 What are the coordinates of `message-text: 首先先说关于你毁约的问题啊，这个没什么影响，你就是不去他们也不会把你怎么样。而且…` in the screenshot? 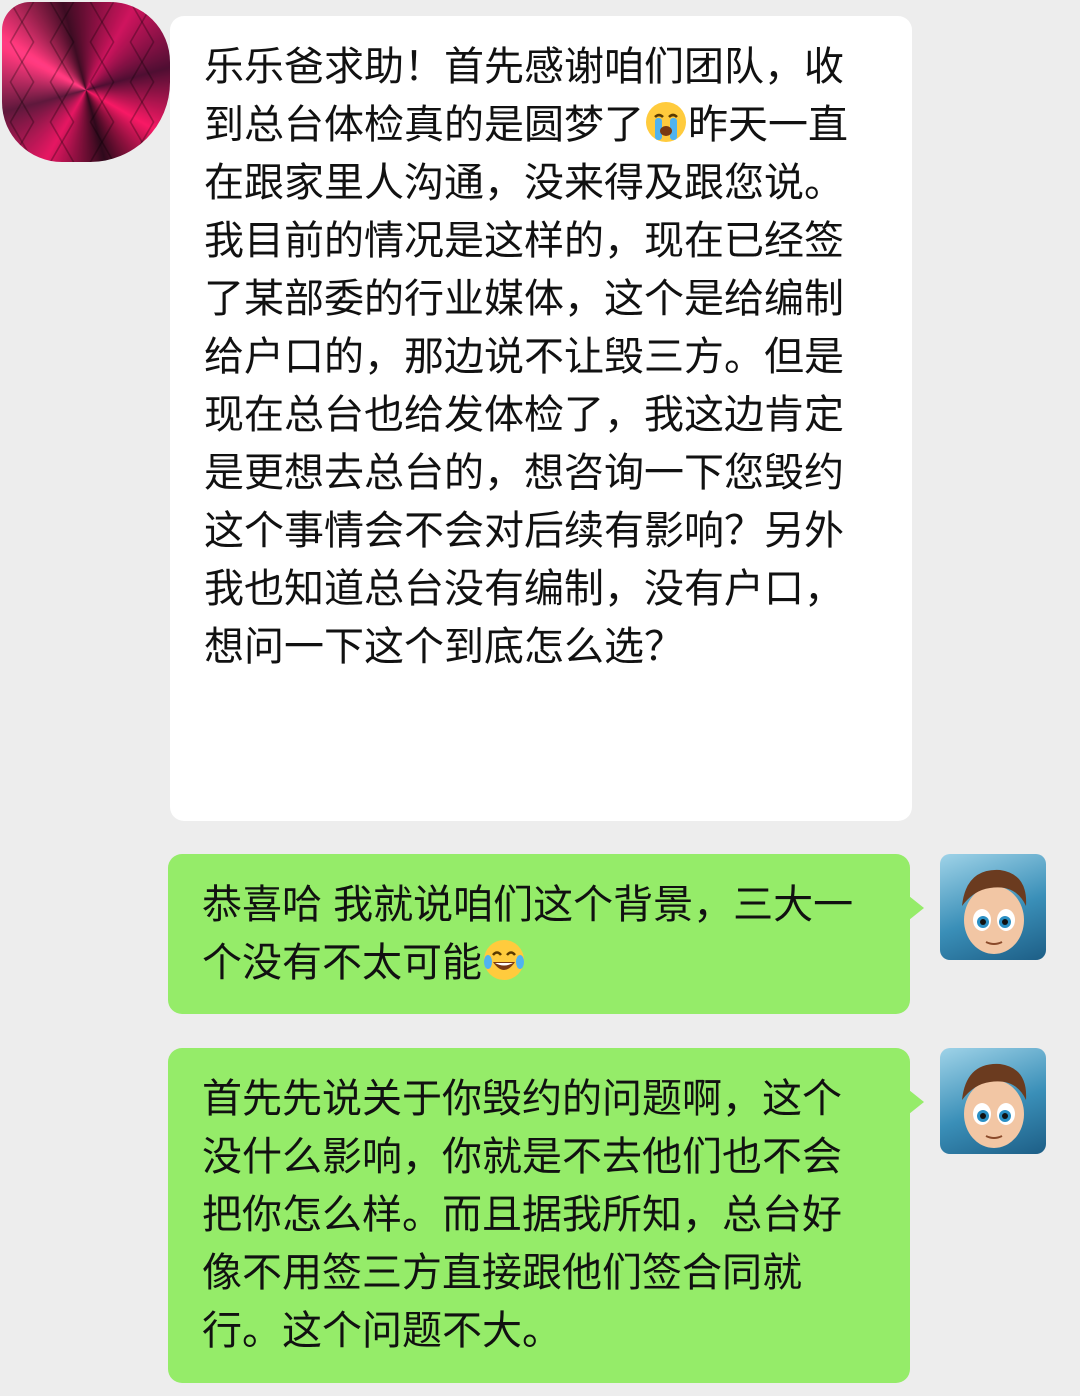 It's located at (522, 1215).